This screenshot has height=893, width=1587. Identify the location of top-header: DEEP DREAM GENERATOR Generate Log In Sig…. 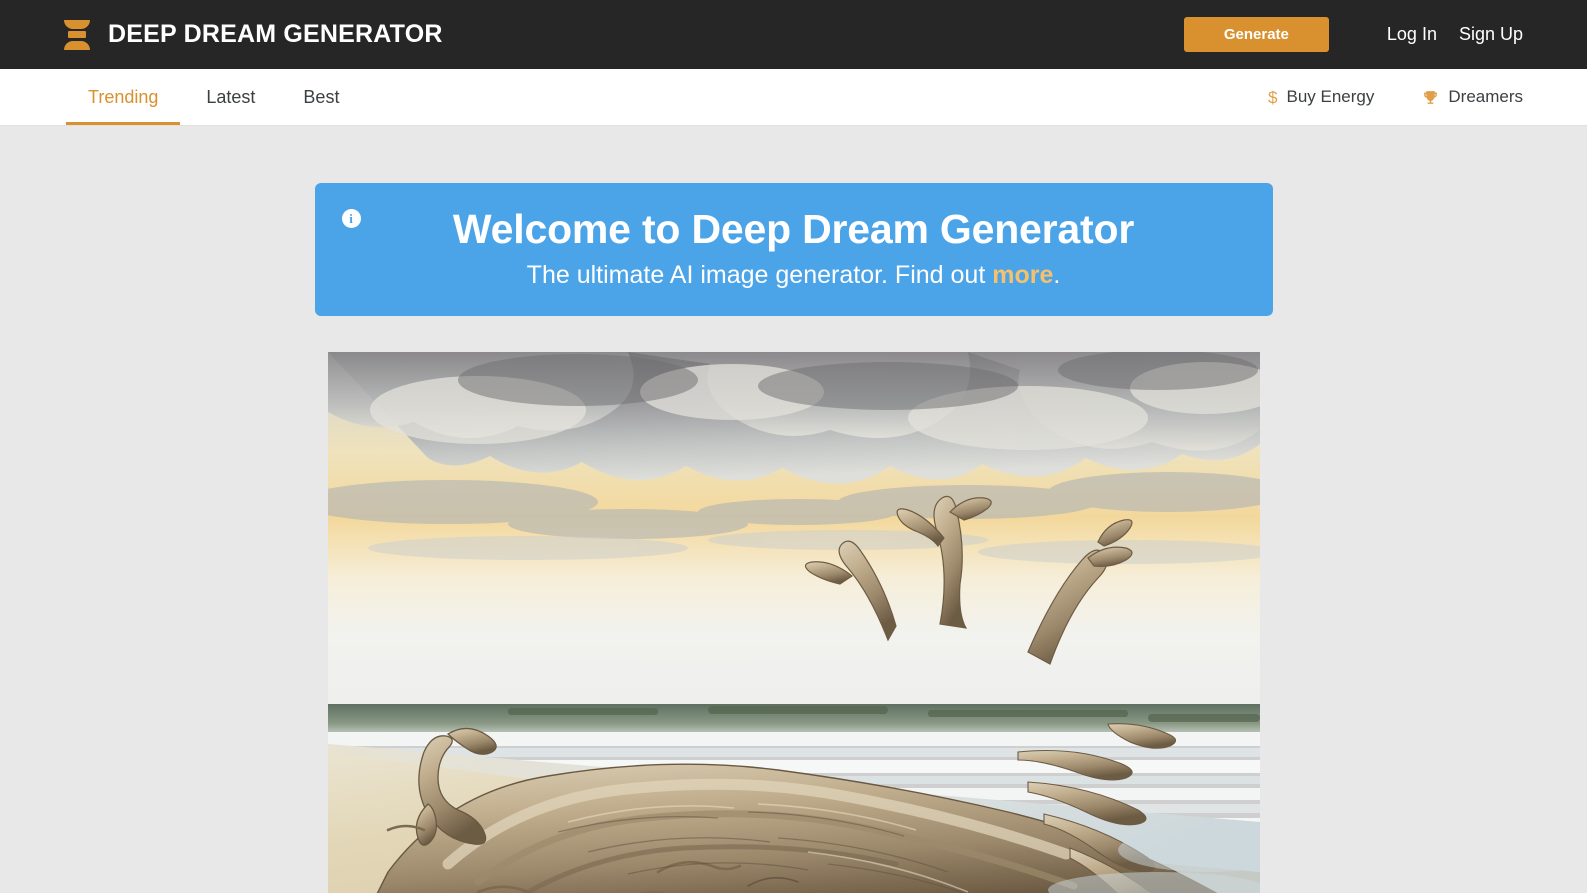
(793, 34).